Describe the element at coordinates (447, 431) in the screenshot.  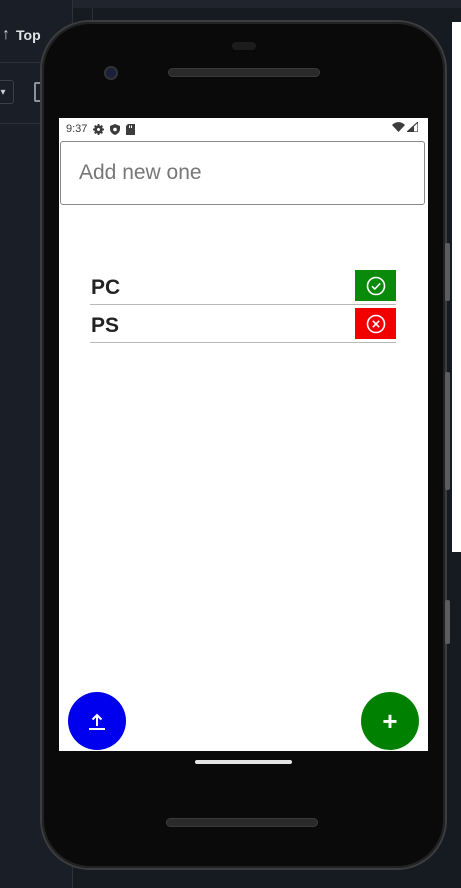
I see `power-button` at that location.